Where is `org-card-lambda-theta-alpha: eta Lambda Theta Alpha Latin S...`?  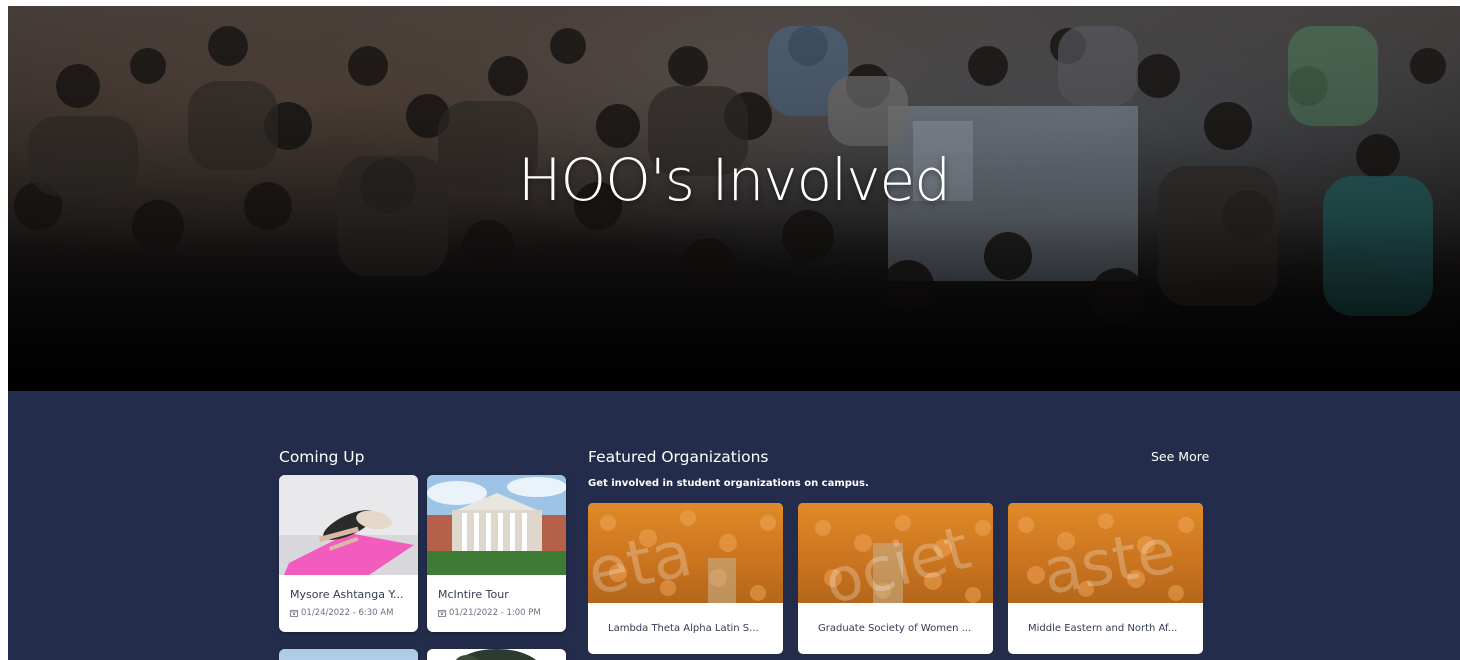
org-card-lambda-theta-alpha: eta Lambda Theta Alpha Latin S... is located at coordinates (685, 578).